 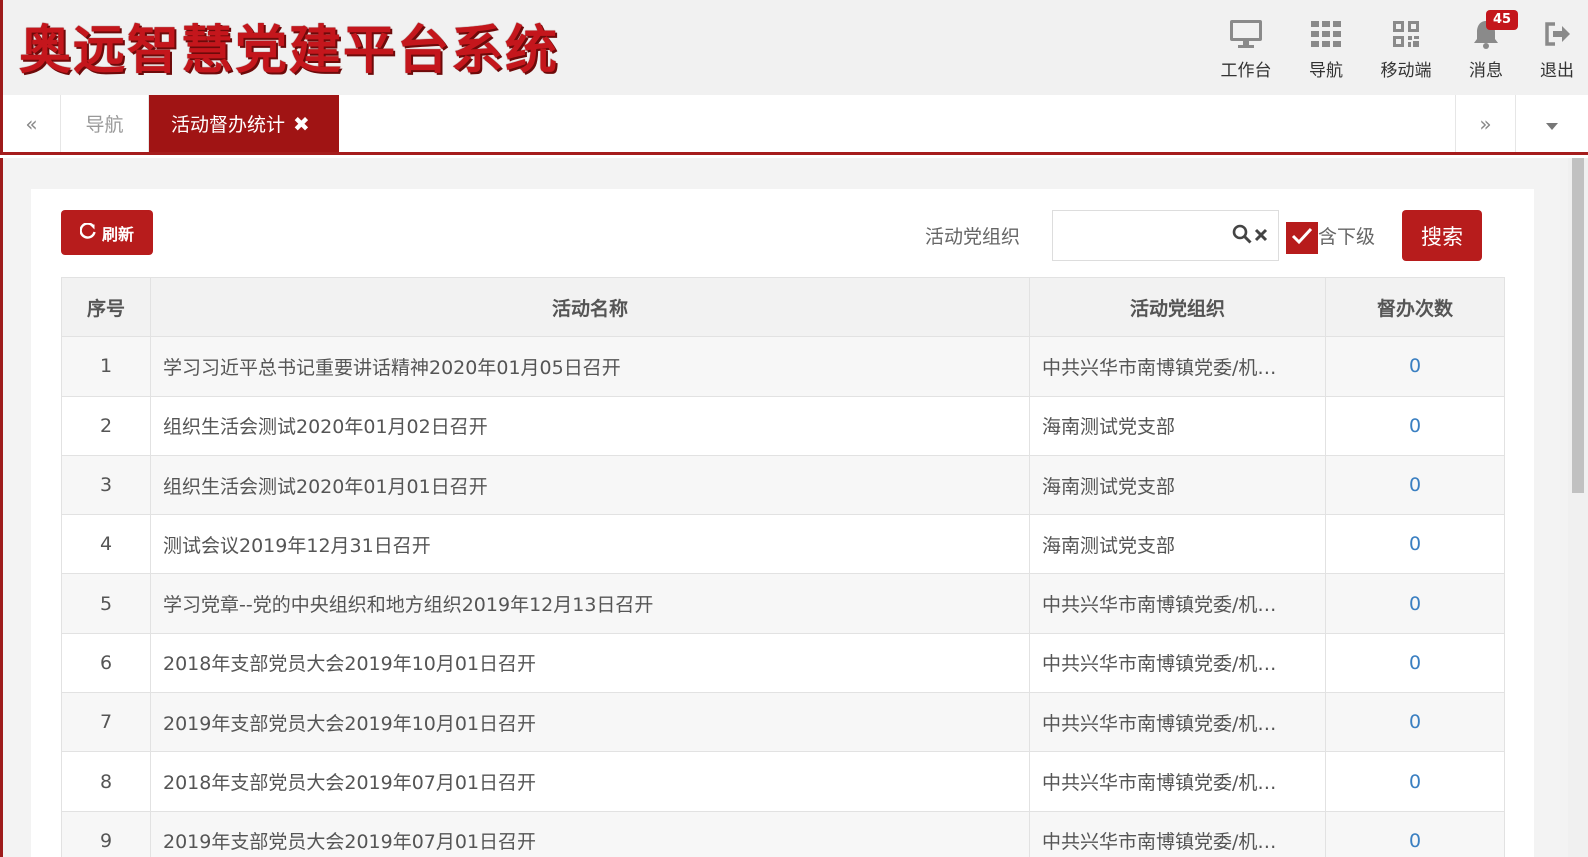 I want to click on row-index: 8, so click(x=106, y=781).